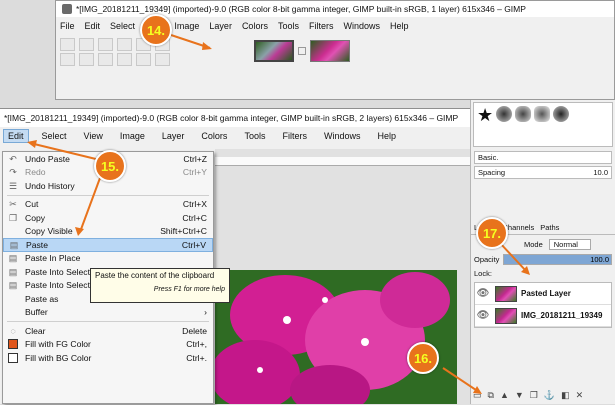 The height and width of the screenshot is (405, 615). Describe the element at coordinates (506, 293) in the screenshot. I see `layer-thumbnail` at that location.